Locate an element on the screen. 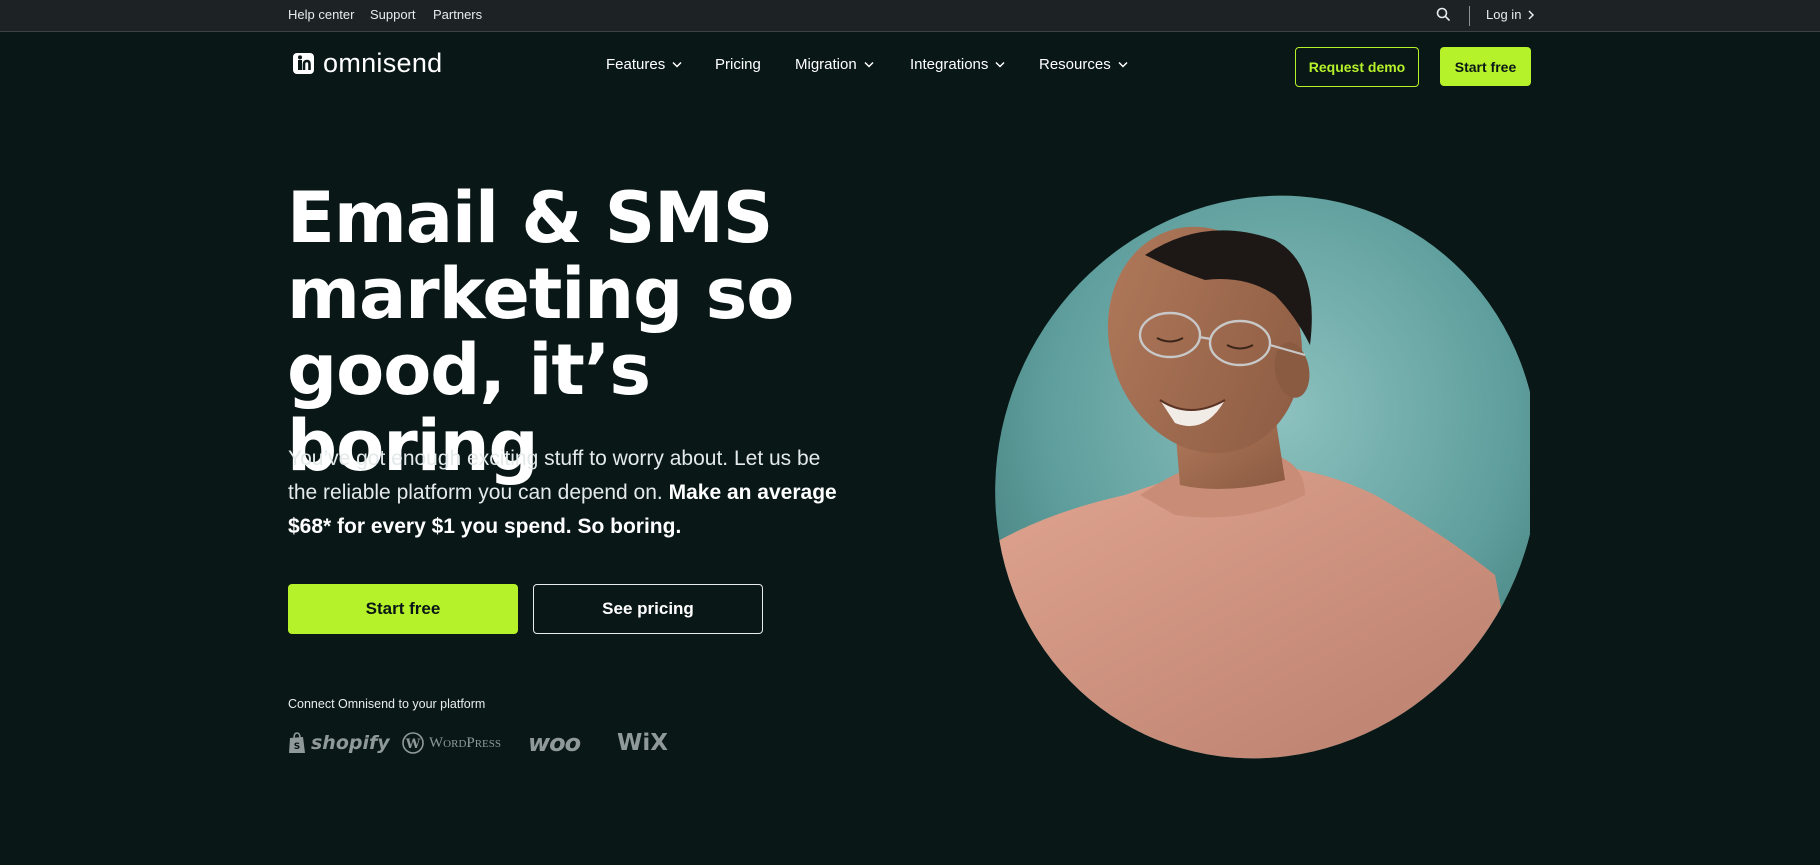 The height and width of the screenshot is (865, 1820). omnisend-logo: omnisend is located at coordinates (367, 63).